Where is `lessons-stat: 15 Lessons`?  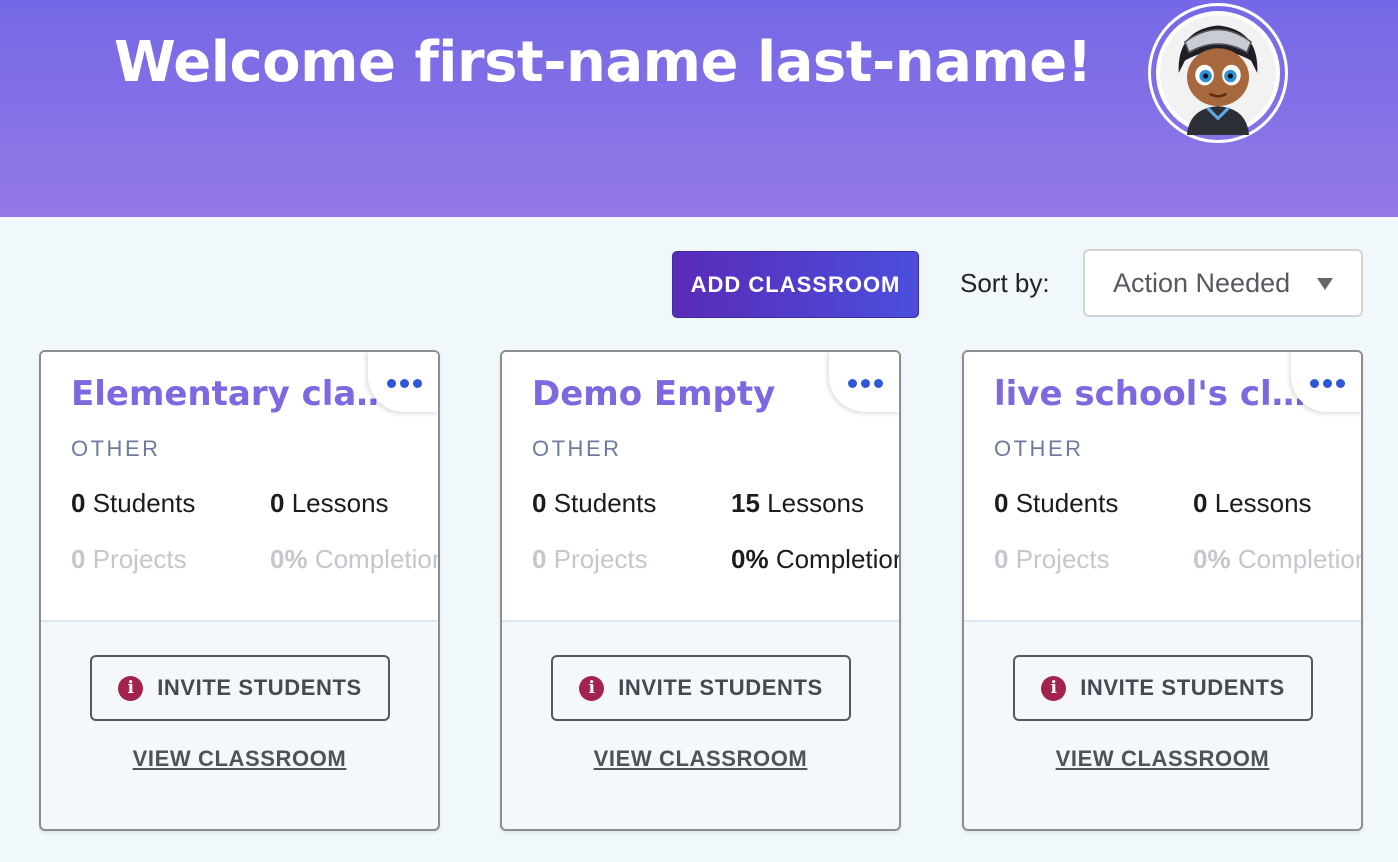 lessons-stat: 15 Lessons is located at coordinates (797, 503).